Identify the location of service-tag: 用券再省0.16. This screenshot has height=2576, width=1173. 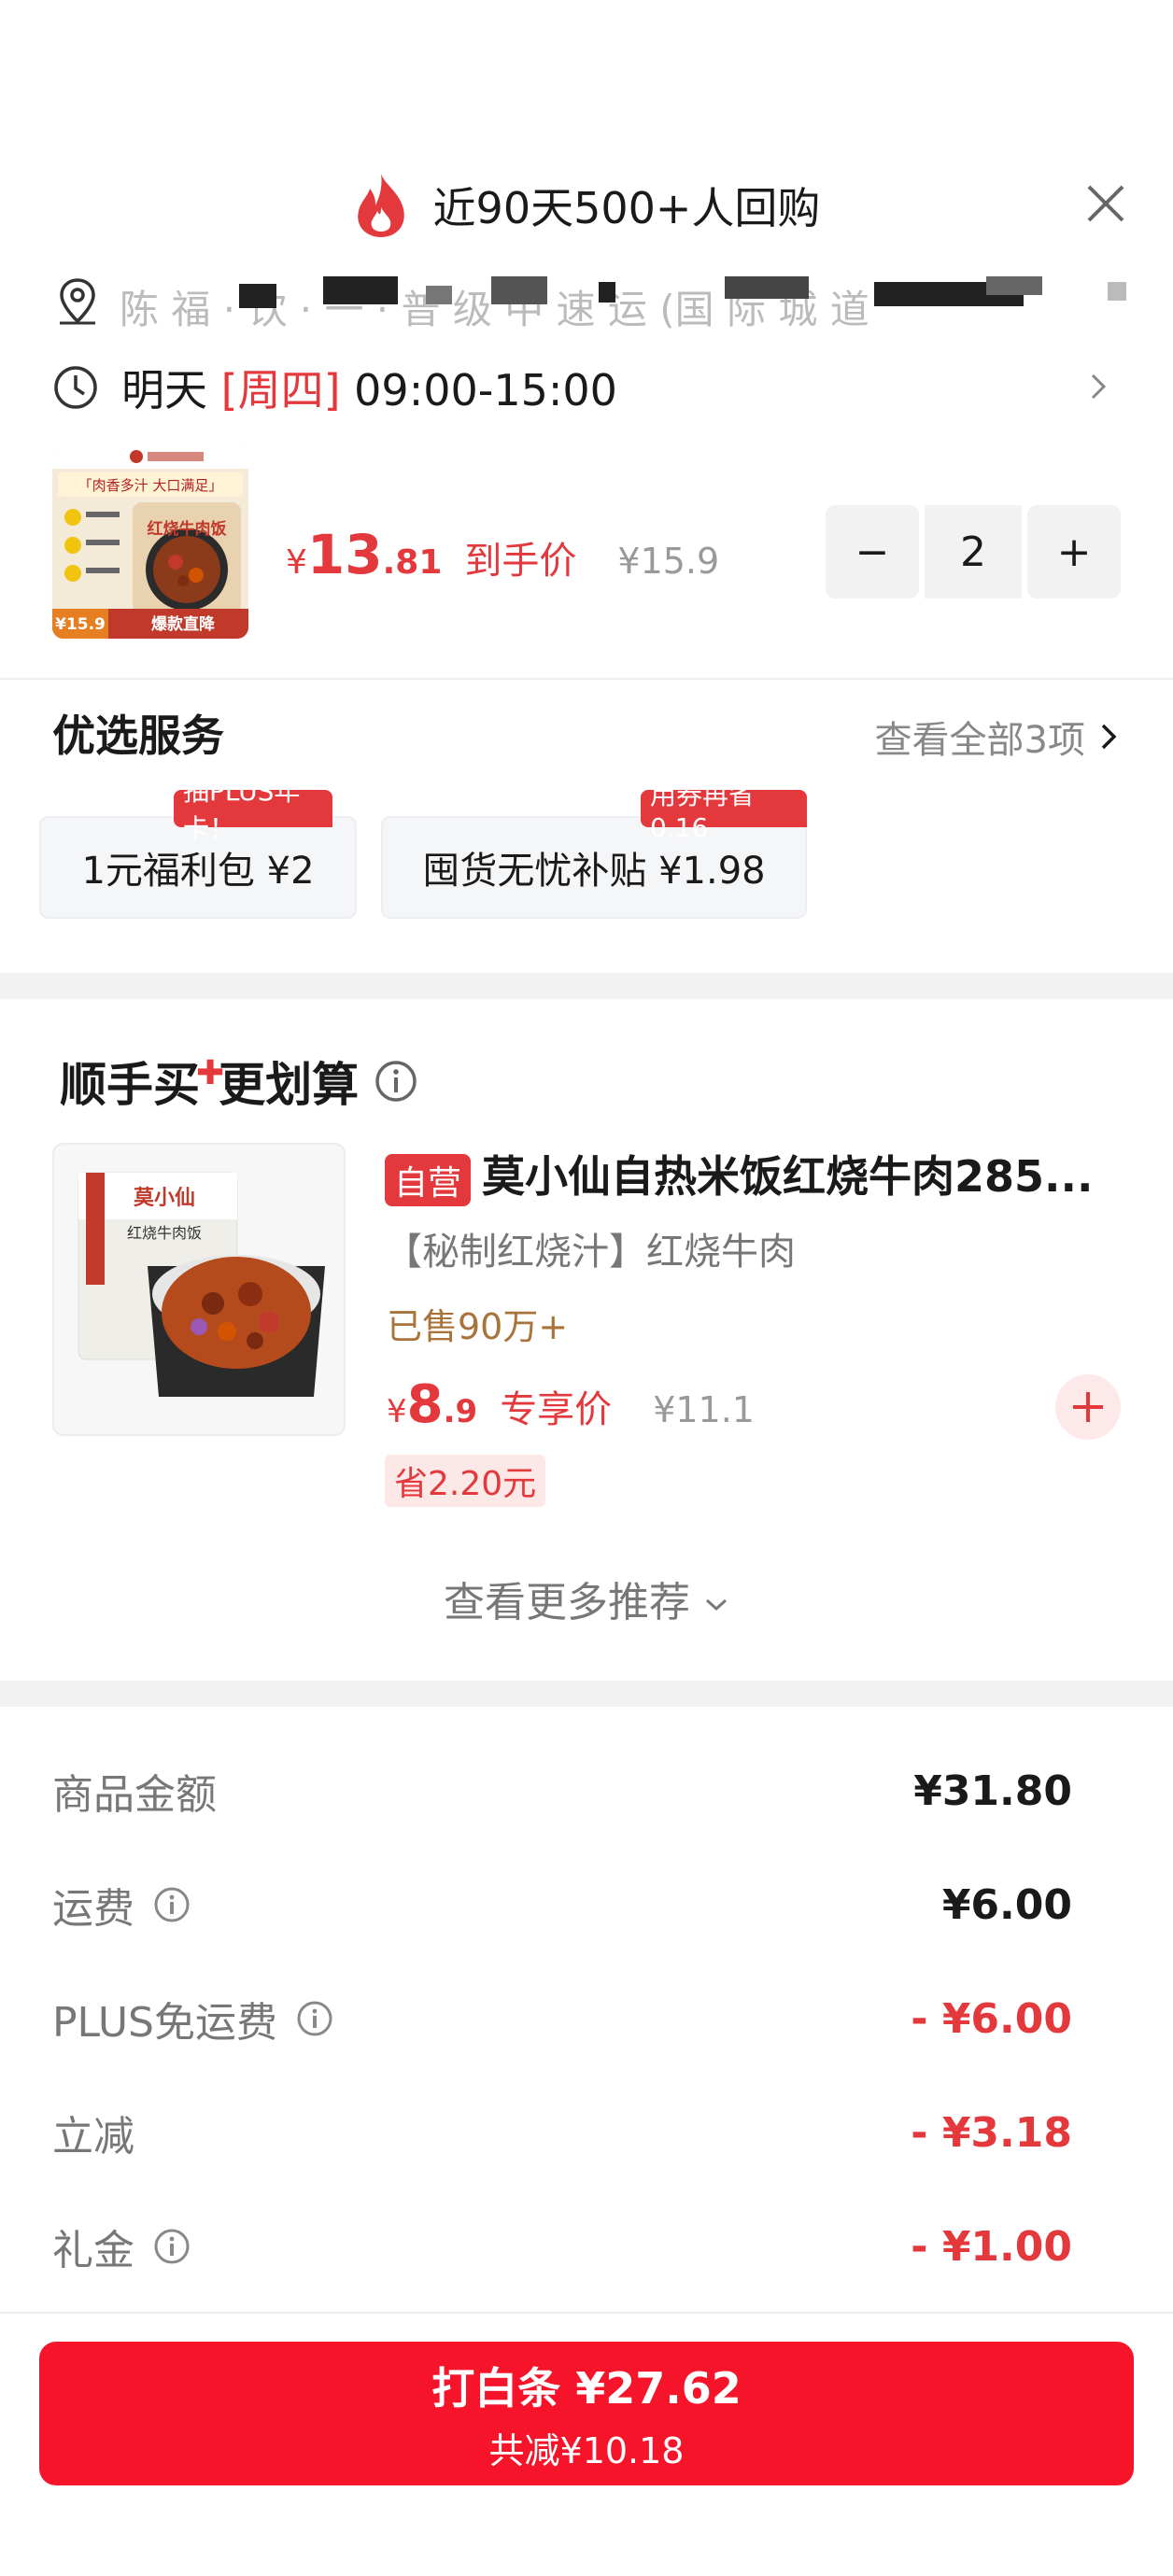
(724, 811).